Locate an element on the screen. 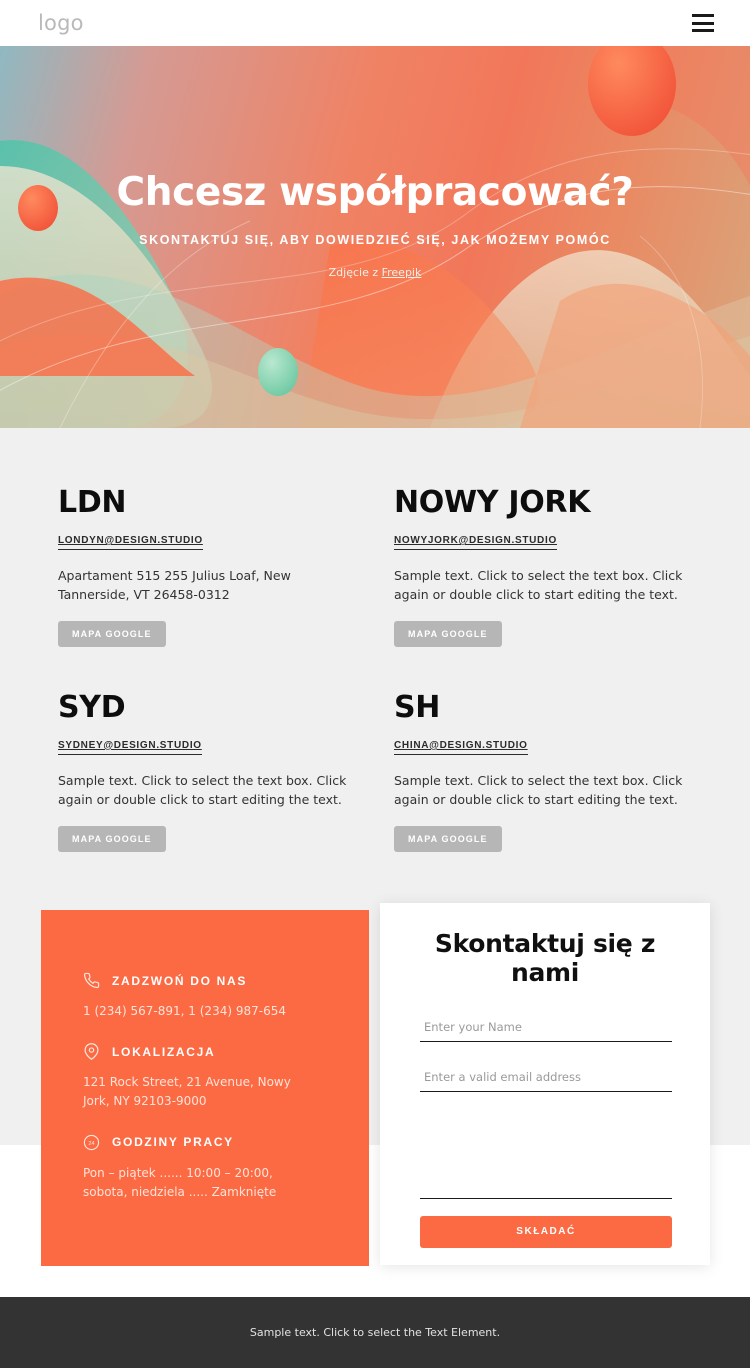 The width and height of the screenshot is (750, 1368). office-email-link: CHINA@DESIGN.STUDIO is located at coordinates (461, 747).